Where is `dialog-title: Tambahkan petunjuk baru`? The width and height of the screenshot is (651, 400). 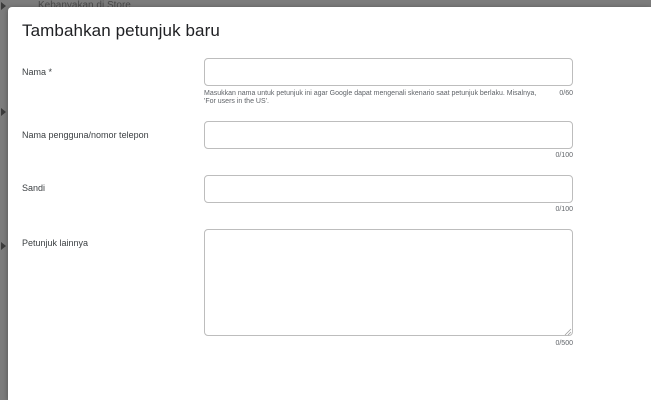
dialog-title: Tambahkan petunjuk baru is located at coordinates (121, 30).